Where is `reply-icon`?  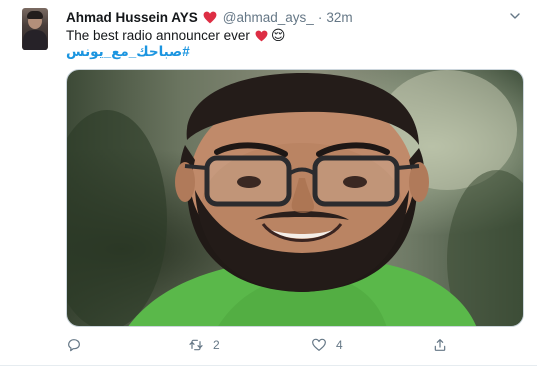 reply-icon is located at coordinates (74, 345).